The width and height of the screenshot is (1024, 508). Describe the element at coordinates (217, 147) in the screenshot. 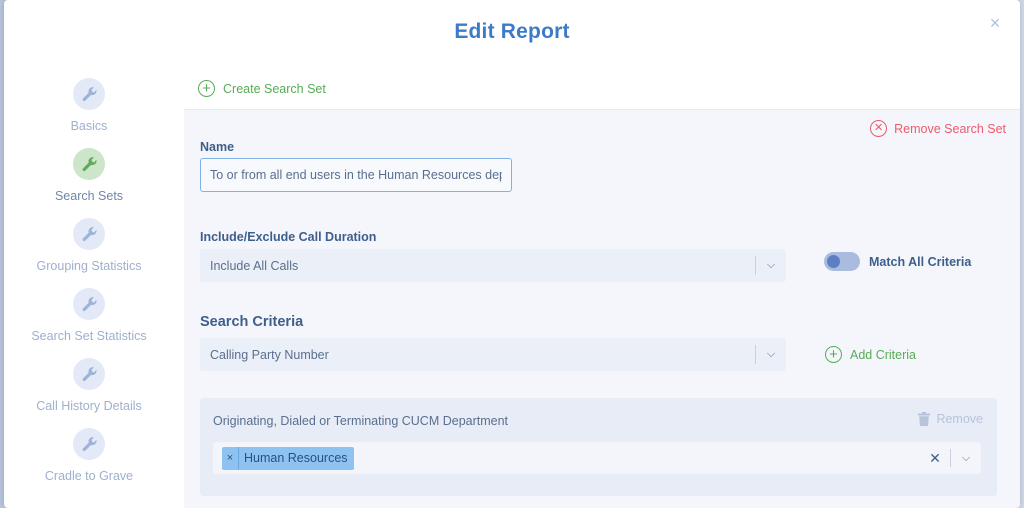

I see `name-label: Name` at that location.